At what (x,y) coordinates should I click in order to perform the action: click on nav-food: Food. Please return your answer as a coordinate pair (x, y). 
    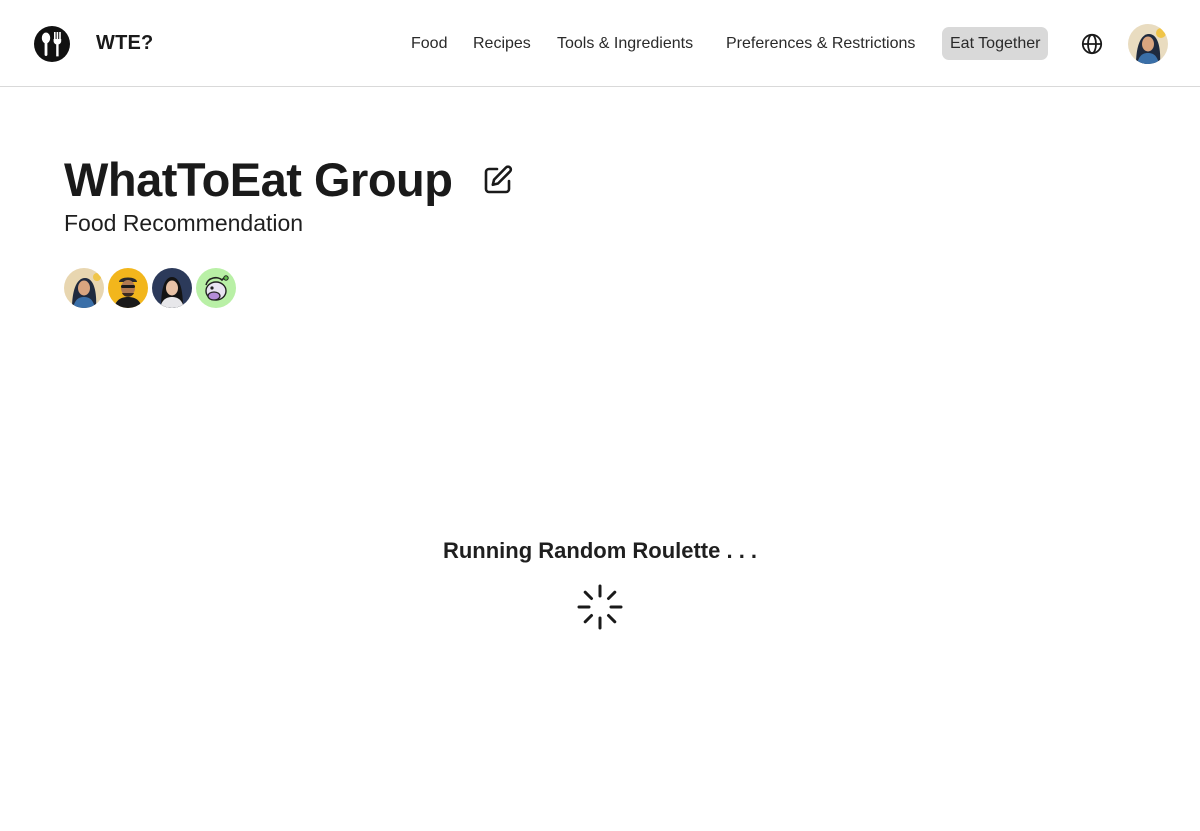
    Looking at the image, I should click on (429, 43).